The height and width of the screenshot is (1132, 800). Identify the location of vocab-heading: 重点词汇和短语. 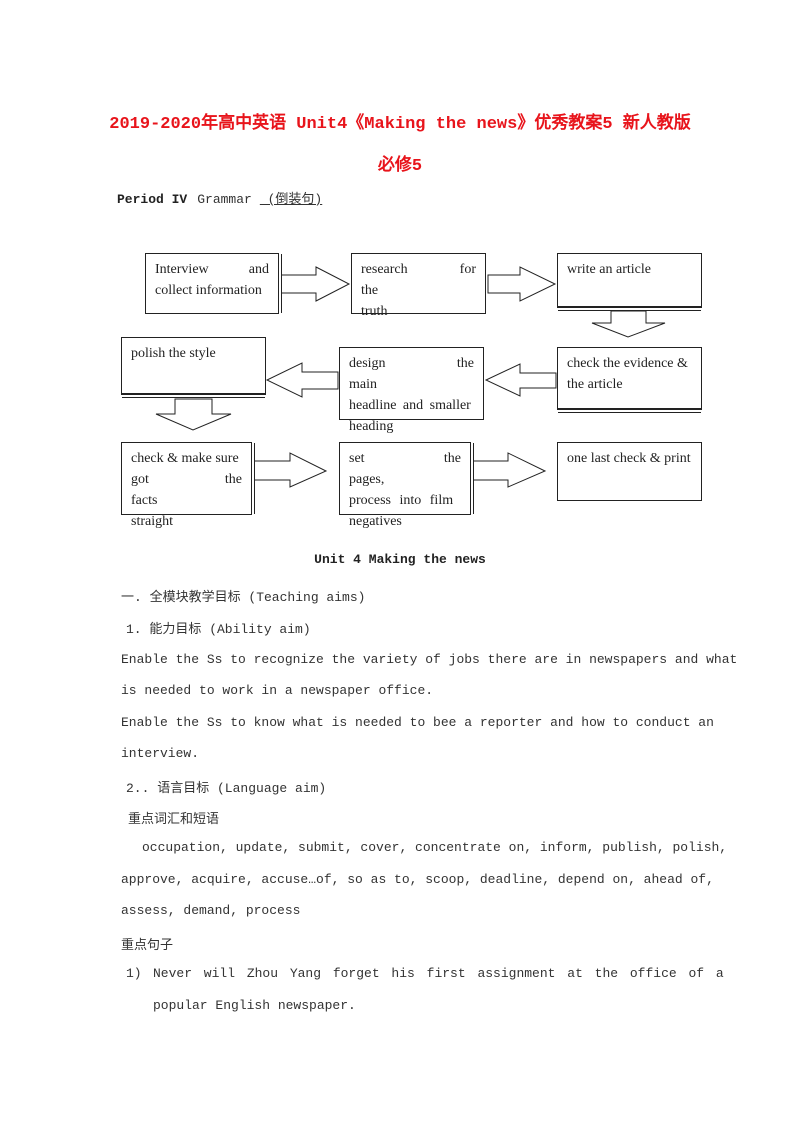
(174, 819).